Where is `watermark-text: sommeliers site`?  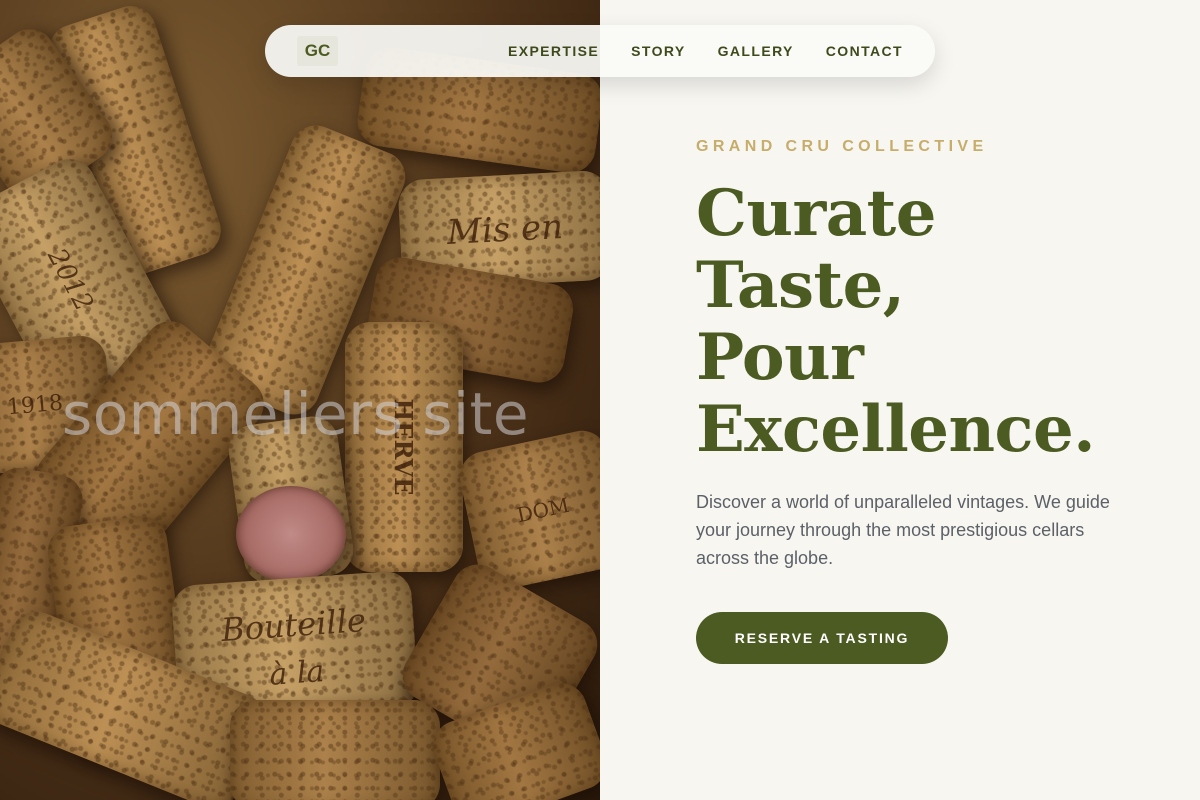 watermark-text: sommeliers site is located at coordinates (296, 414).